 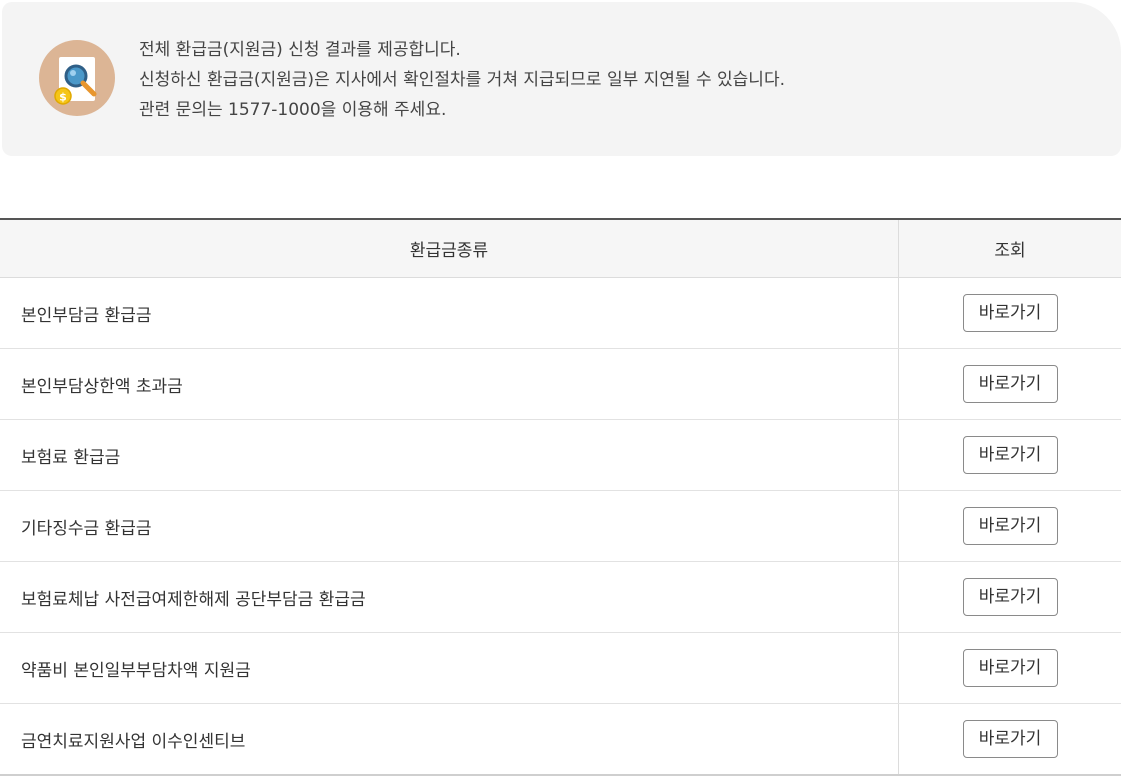 What do you see at coordinates (449, 739) in the screenshot?
I see `refund-type-cell: 금연치료지원사업 이수인센티브` at bounding box center [449, 739].